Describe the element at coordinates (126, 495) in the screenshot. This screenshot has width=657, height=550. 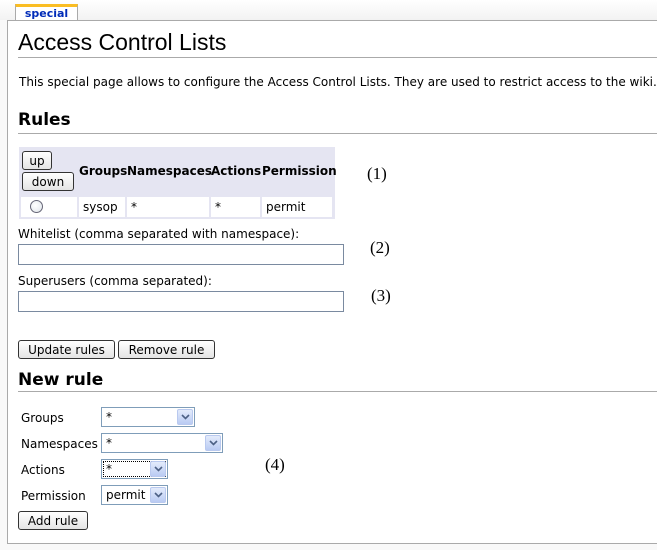
I see `permission-select-value: permit` at that location.